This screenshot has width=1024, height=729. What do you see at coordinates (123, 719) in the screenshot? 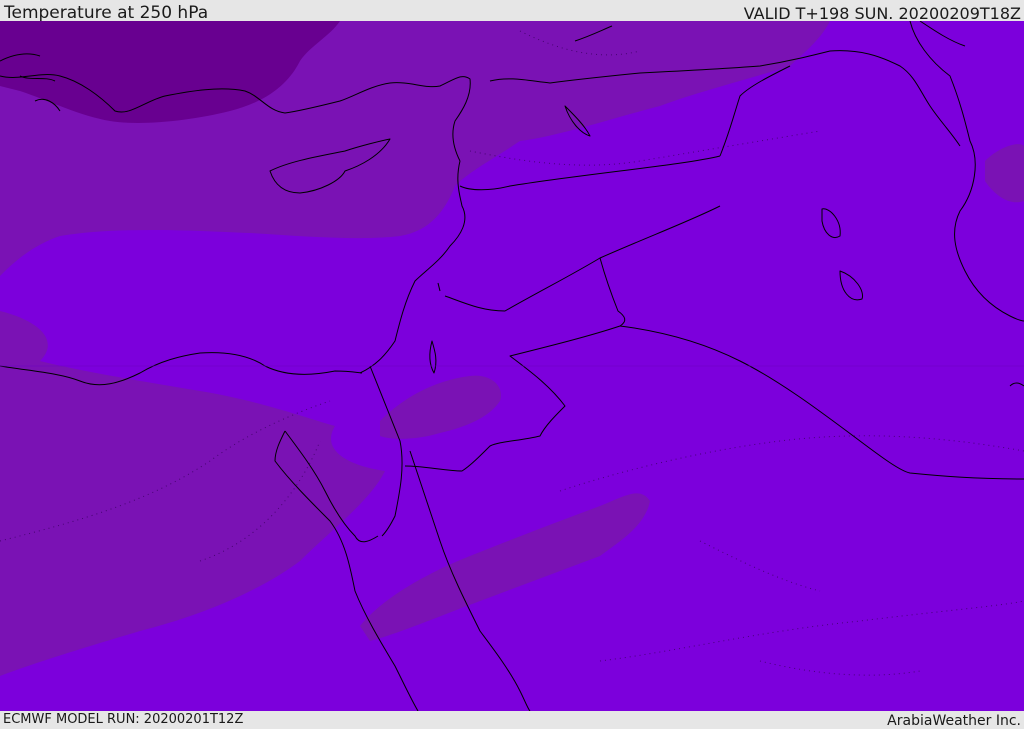
I see `model-run-label: ECMWF MODEL RUN: 20200201T12Z` at bounding box center [123, 719].